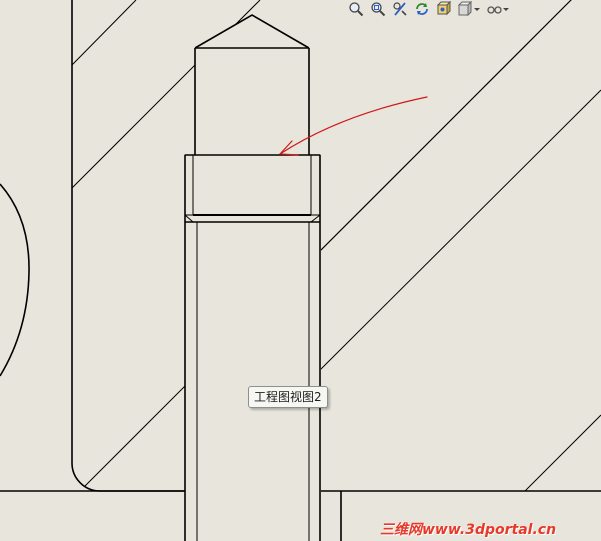 The image size is (601, 541). I want to click on zoom-in-out-button, so click(399, 9).